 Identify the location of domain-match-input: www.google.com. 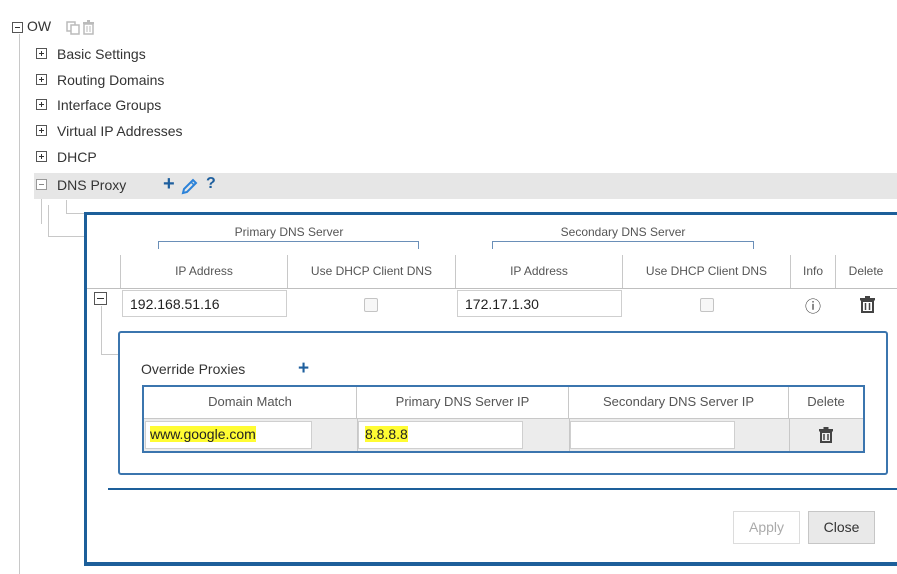
(228, 435).